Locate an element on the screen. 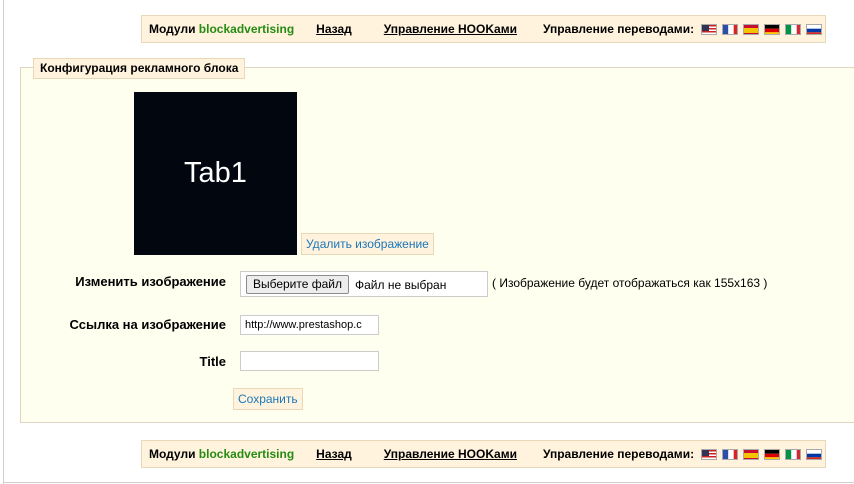 Image resolution: width=854 pixels, height=484 pixels. save-button: Сохранить is located at coordinates (268, 399).